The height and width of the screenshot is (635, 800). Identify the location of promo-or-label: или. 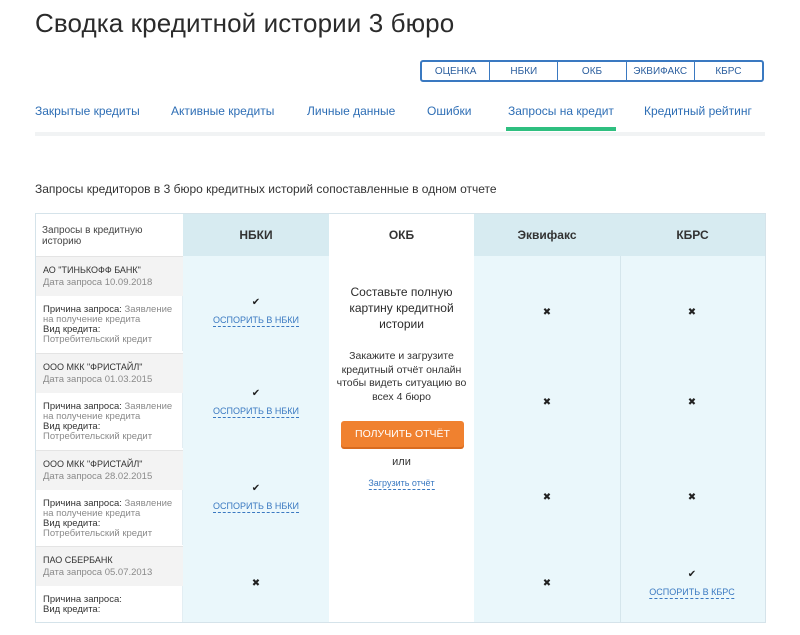
(401, 462).